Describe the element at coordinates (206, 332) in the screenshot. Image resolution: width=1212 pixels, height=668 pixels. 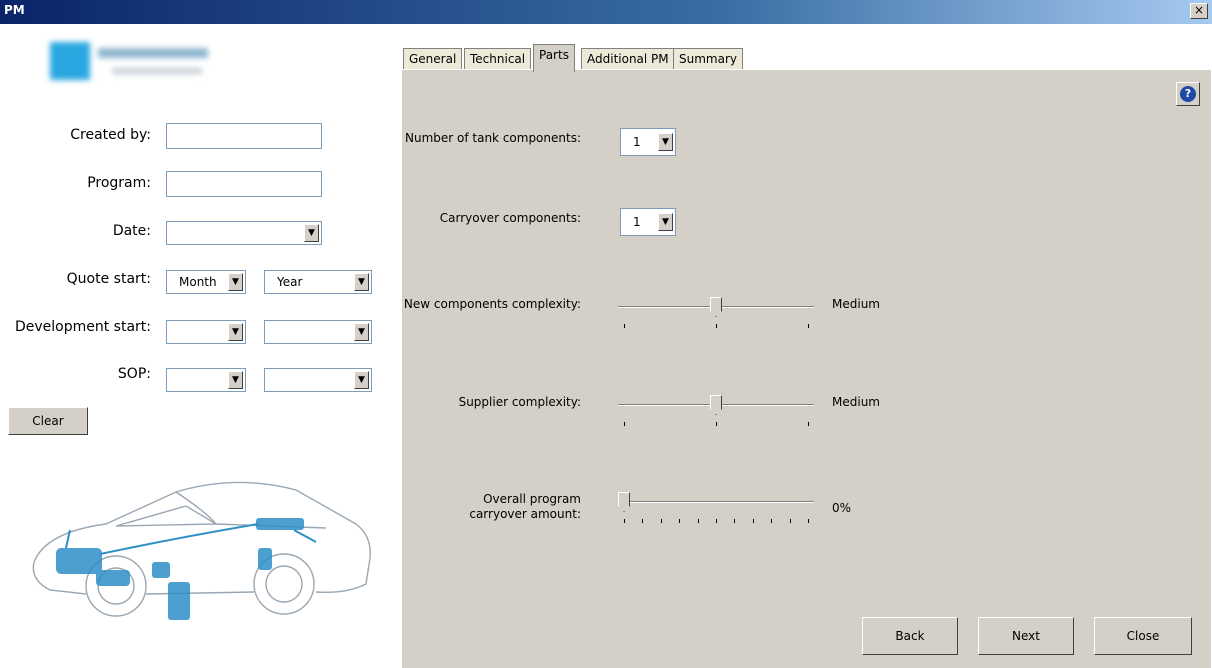
I see `development-start-month-select: ▼` at that location.